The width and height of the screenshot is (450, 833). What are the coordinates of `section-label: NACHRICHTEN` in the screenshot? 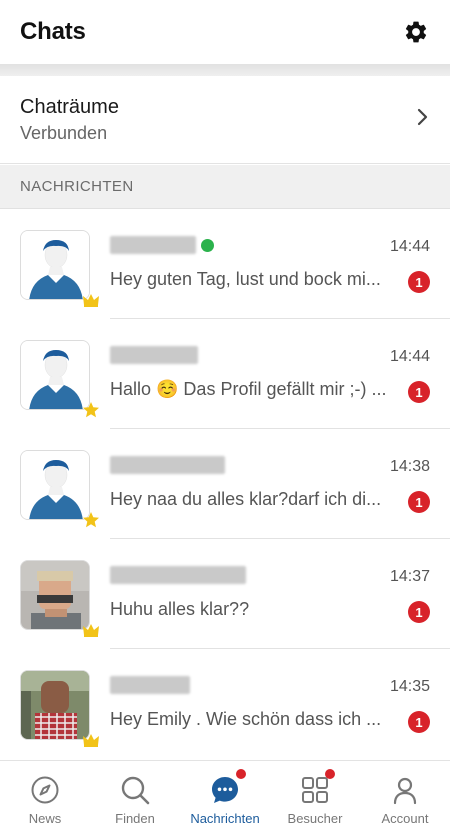 It's located at (77, 186).